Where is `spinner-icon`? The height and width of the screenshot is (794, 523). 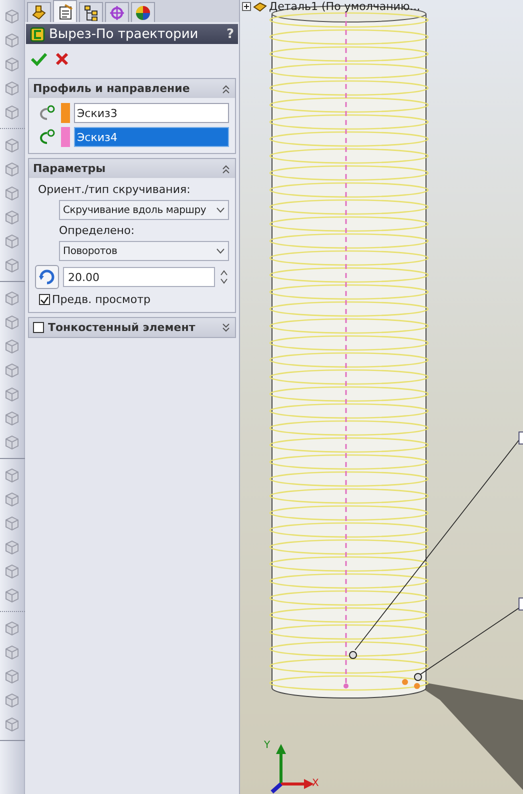
spinner-icon is located at coordinates (224, 277).